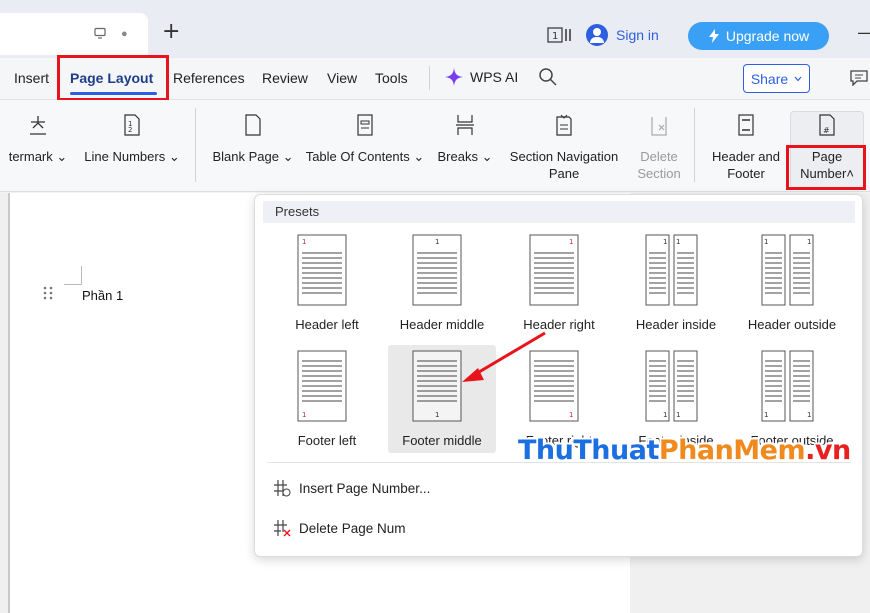 The height and width of the screenshot is (613, 870). I want to click on site-watermark: ThuThuatPhanMem.vn, so click(684, 450).